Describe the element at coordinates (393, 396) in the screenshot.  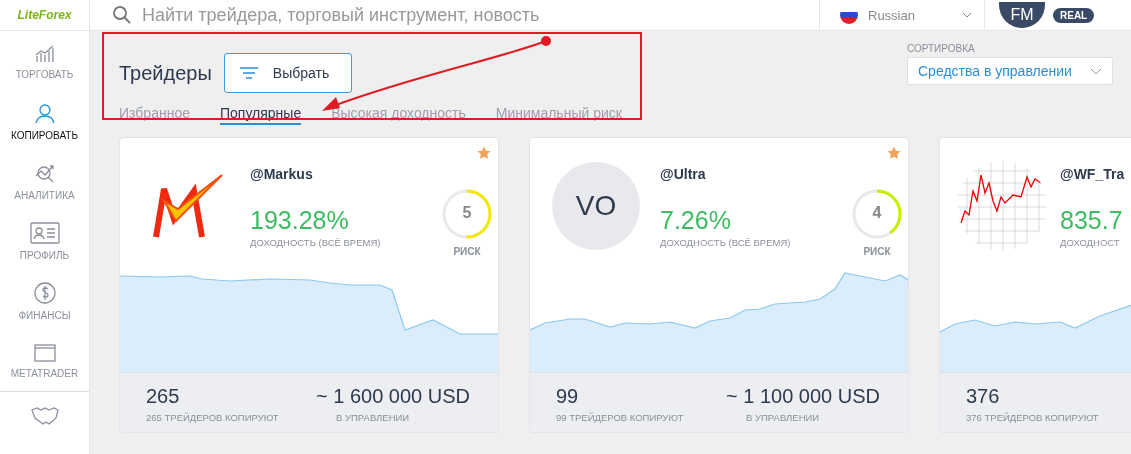
I see `funds-value: ~ 1 600 000 USD` at that location.